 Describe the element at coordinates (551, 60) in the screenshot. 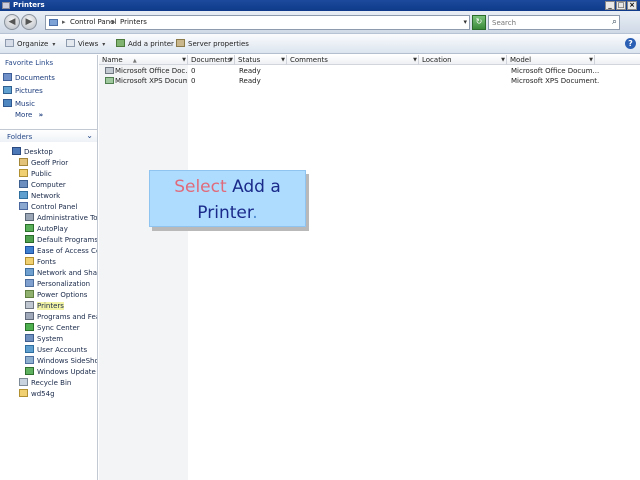

I see `column-model: Model ▼` at that location.